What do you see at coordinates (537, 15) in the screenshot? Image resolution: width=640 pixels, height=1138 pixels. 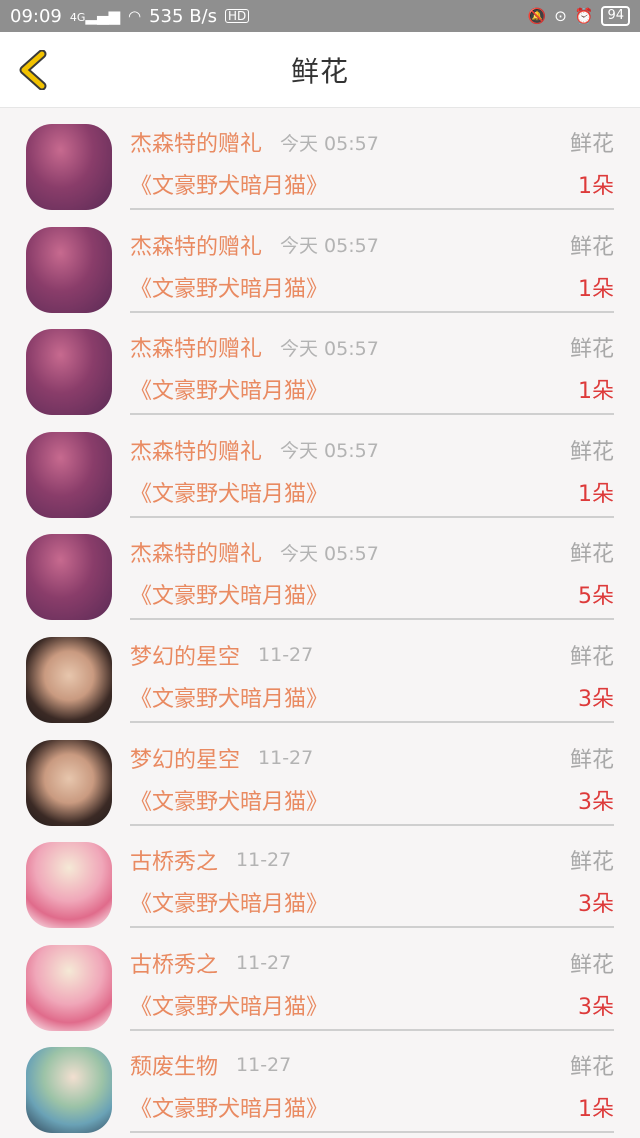 I see `bell-off-icon: 🔕` at bounding box center [537, 15].